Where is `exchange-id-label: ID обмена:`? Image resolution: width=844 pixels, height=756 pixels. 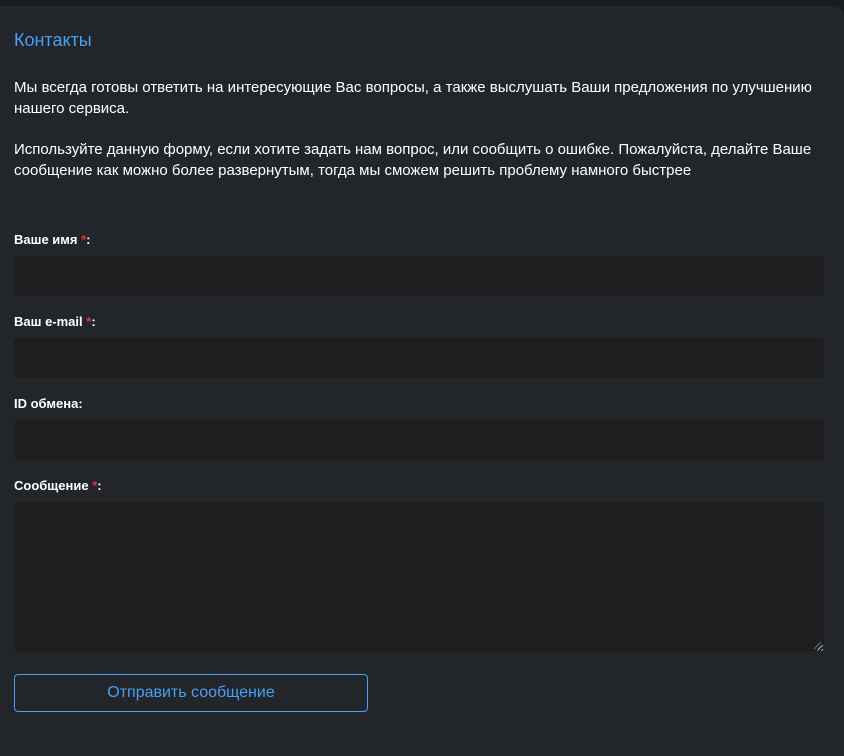
exchange-id-label: ID обмена: is located at coordinates (48, 403).